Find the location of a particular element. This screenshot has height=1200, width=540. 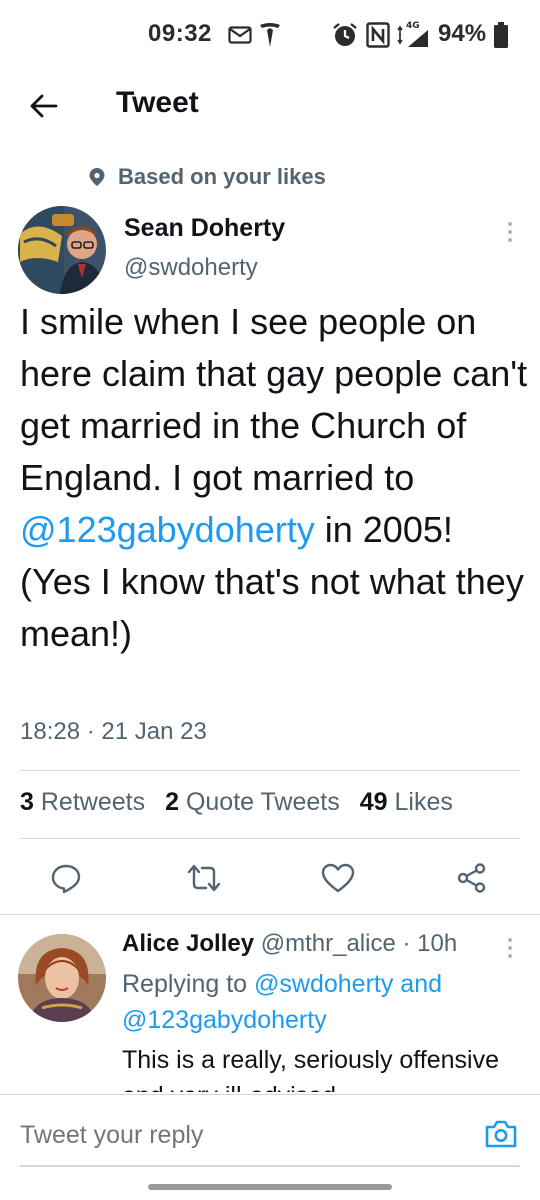

app-header: Tweet is located at coordinates (270, 104).